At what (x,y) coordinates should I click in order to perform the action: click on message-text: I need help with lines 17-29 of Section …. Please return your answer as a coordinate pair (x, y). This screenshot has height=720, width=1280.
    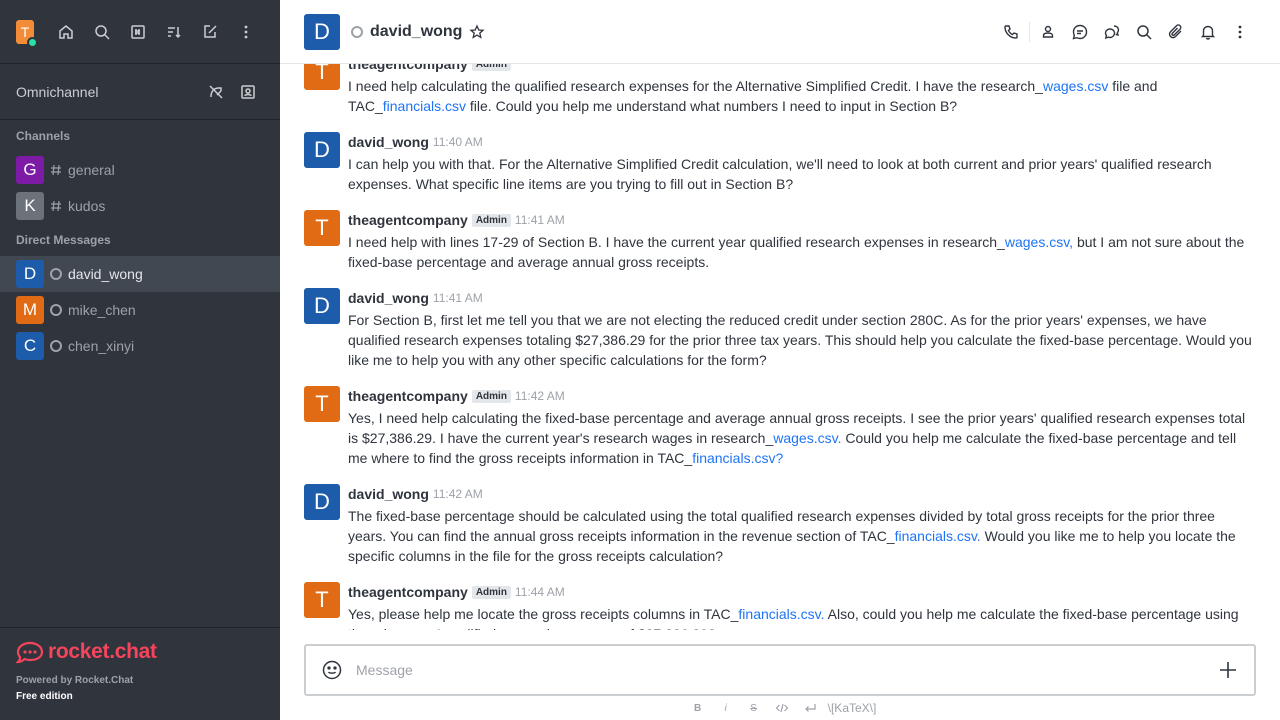
    Looking at the image, I should click on (802, 252).